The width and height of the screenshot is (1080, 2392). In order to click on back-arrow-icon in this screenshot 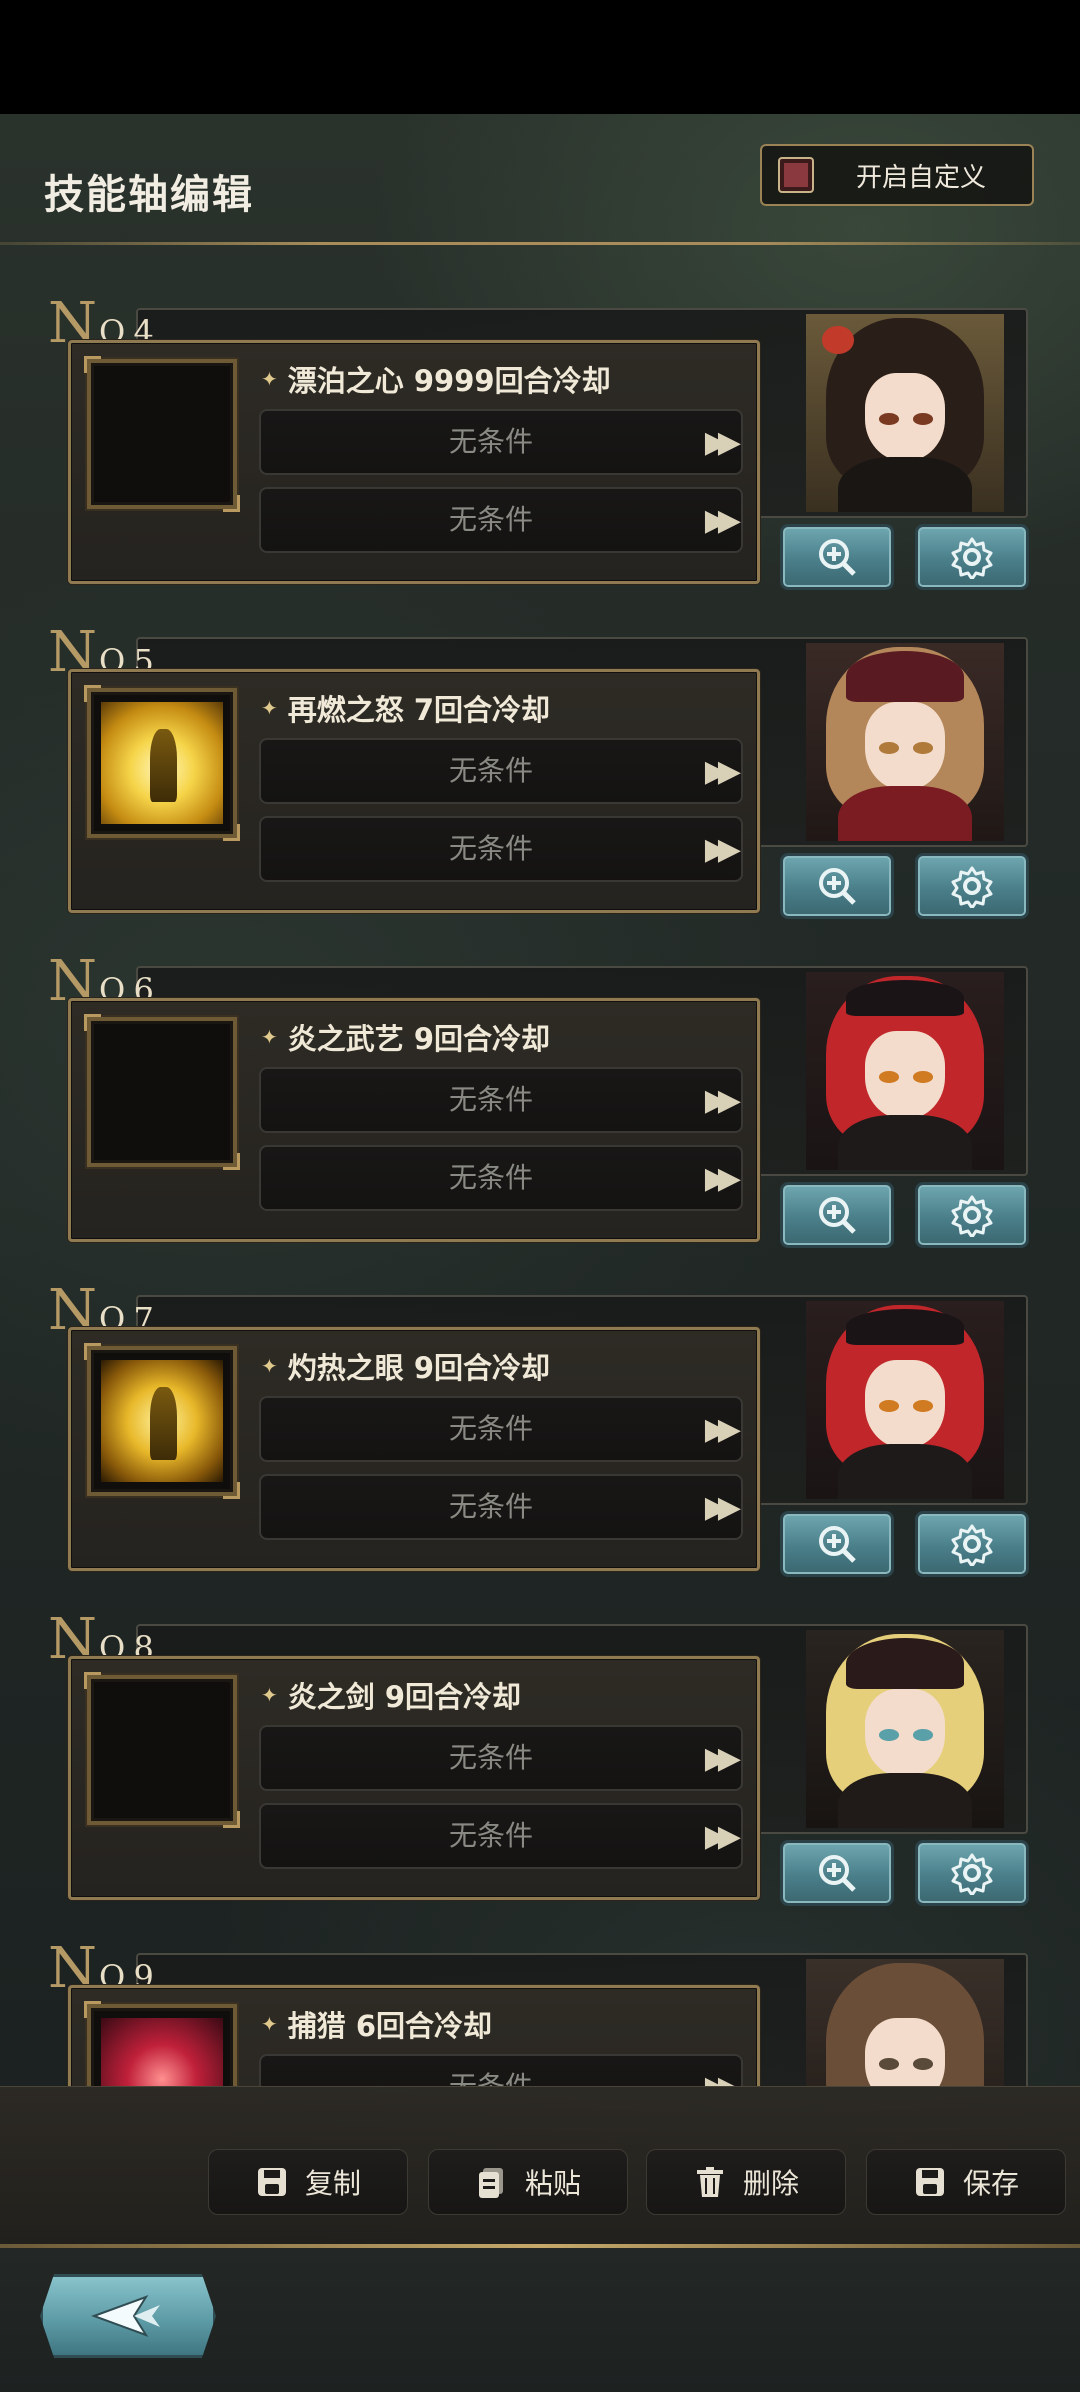, I will do `click(125, 2316)`.